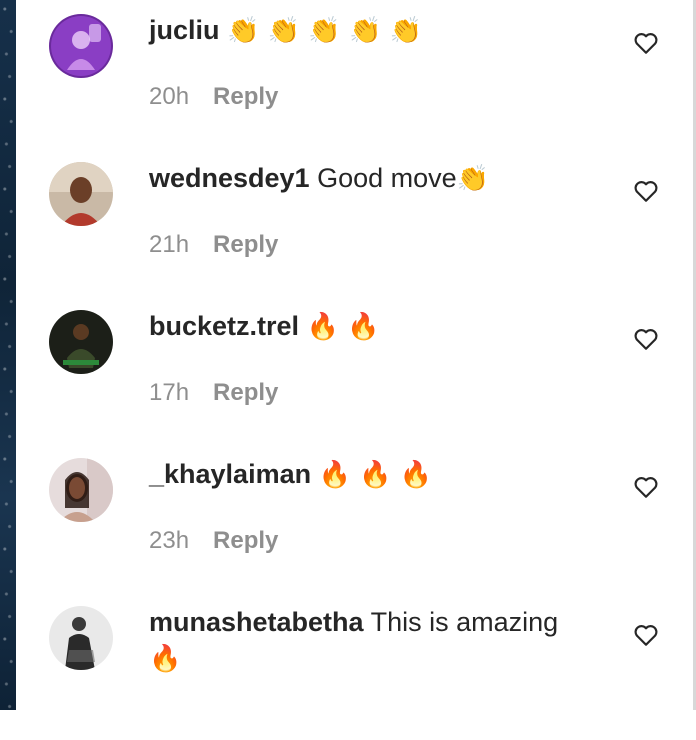 This screenshot has width=696, height=740. What do you see at coordinates (169, 244) in the screenshot?
I see `comment-timestamp: 21h` at bounding box center [169, 244].